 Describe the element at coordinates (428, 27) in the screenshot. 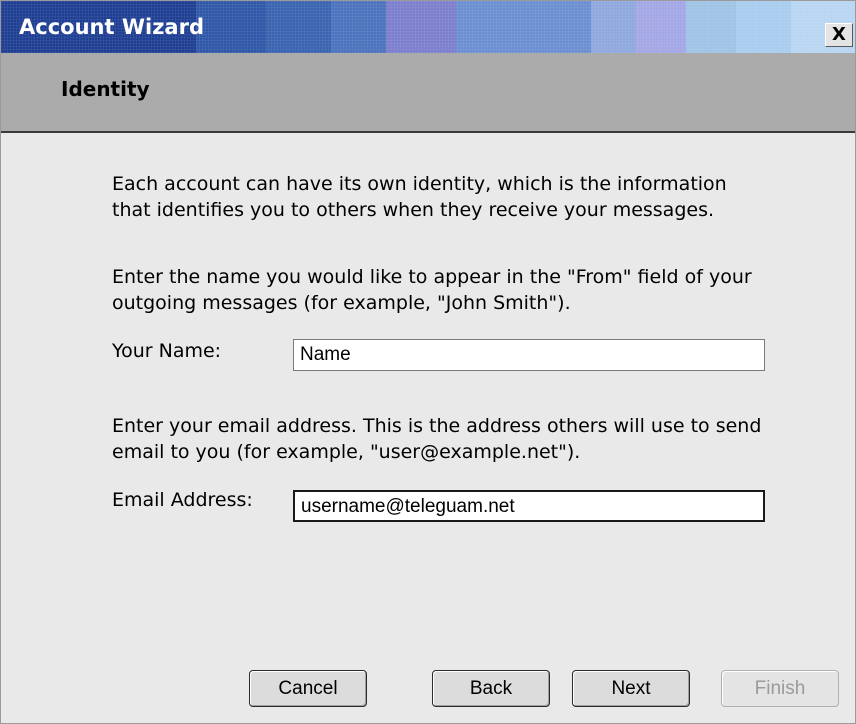

I see `title-bar: Account Wizard X` at that location.